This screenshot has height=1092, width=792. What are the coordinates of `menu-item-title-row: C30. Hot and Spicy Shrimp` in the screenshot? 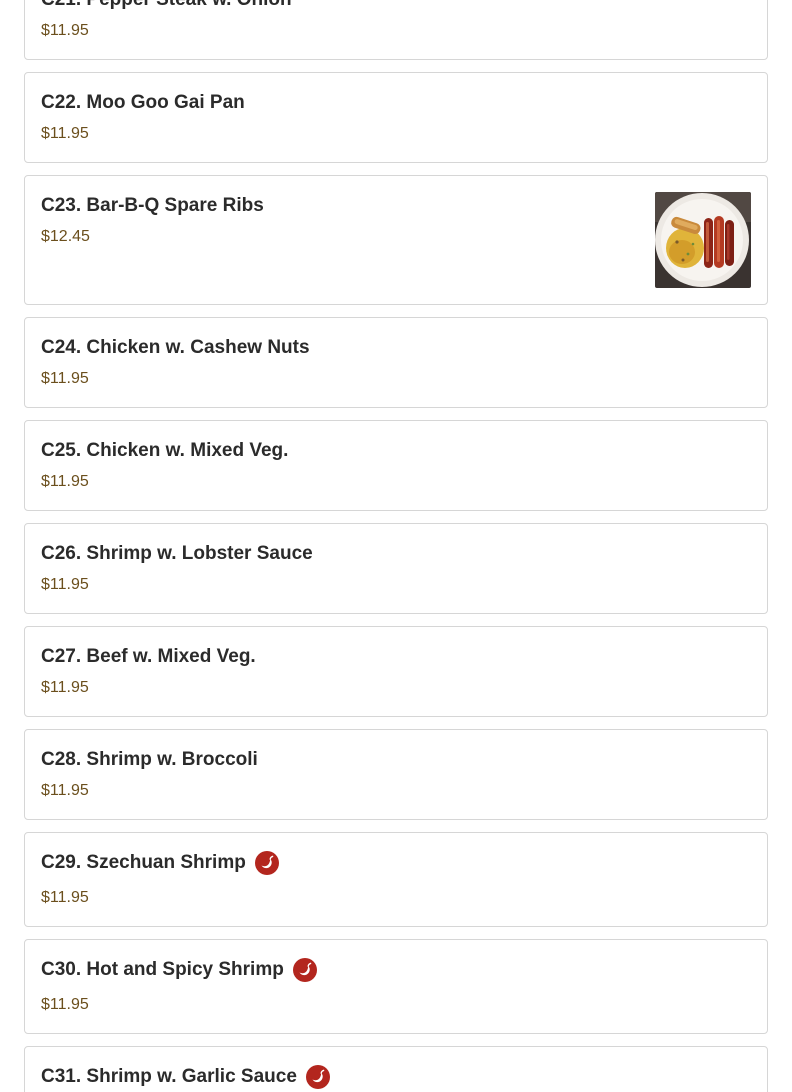 It's located at (396, 970).